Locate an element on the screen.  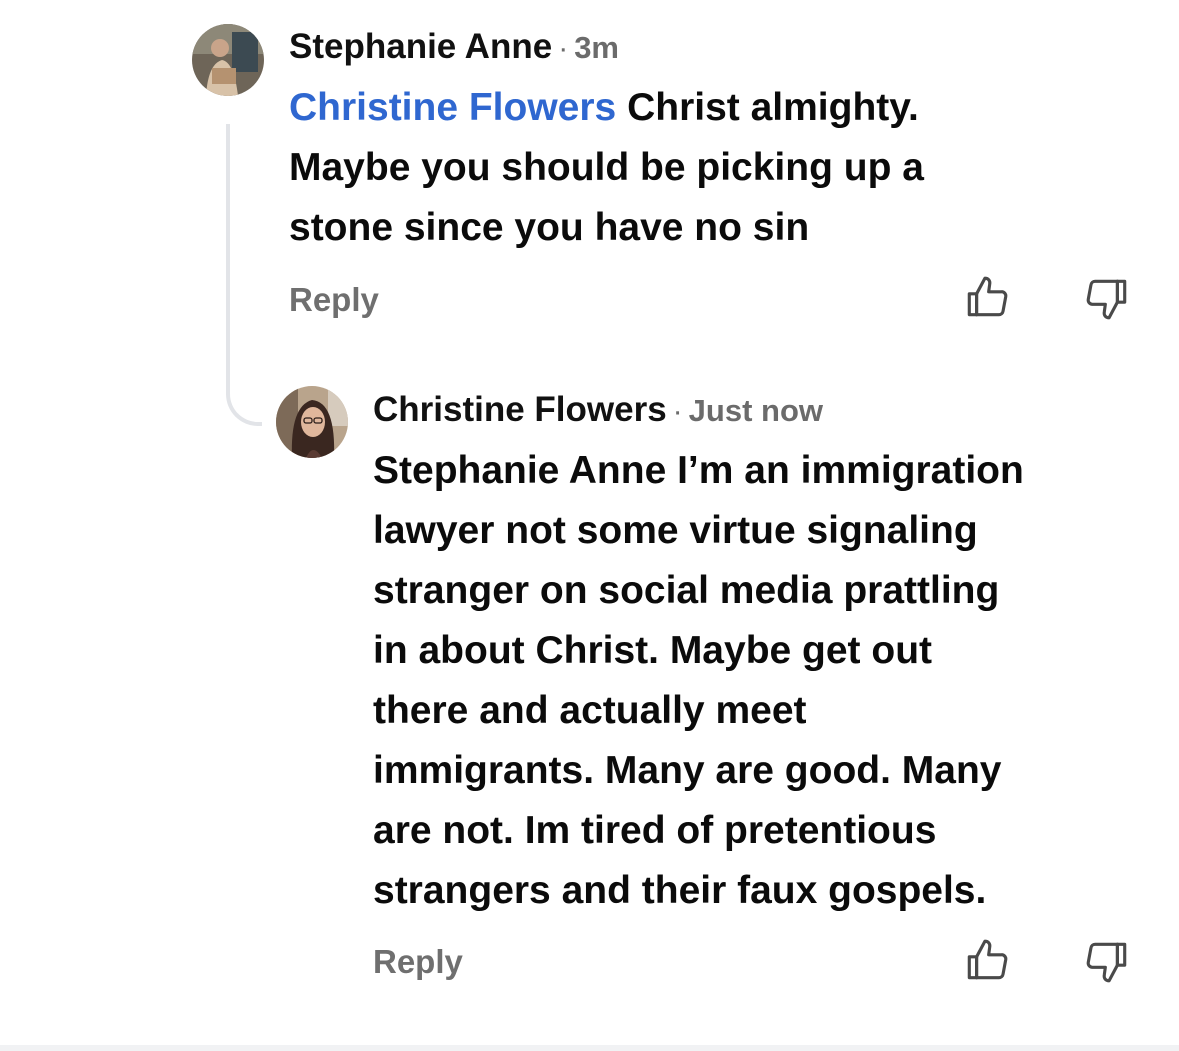
comment-author: Christine Flowers is located at coordinates (520, 409).